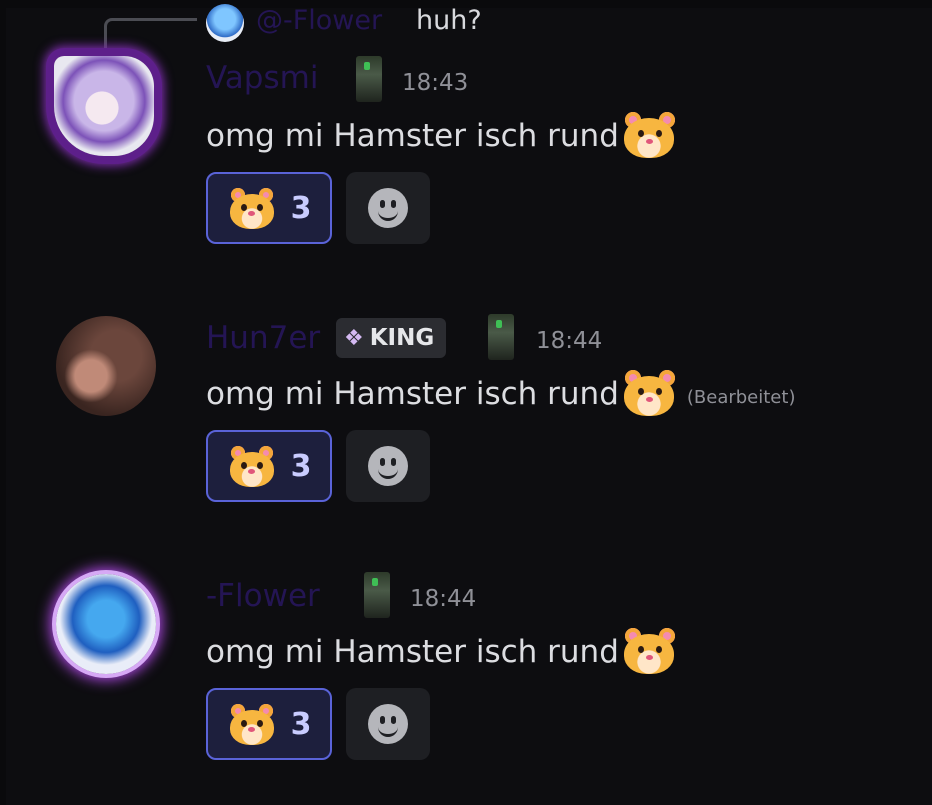 This screenshot has width=932, height=805. What do you see at coordinates (435, 83) in the screenshot?
I see `timestamp: 18:43` at bounding box center [435, 83].